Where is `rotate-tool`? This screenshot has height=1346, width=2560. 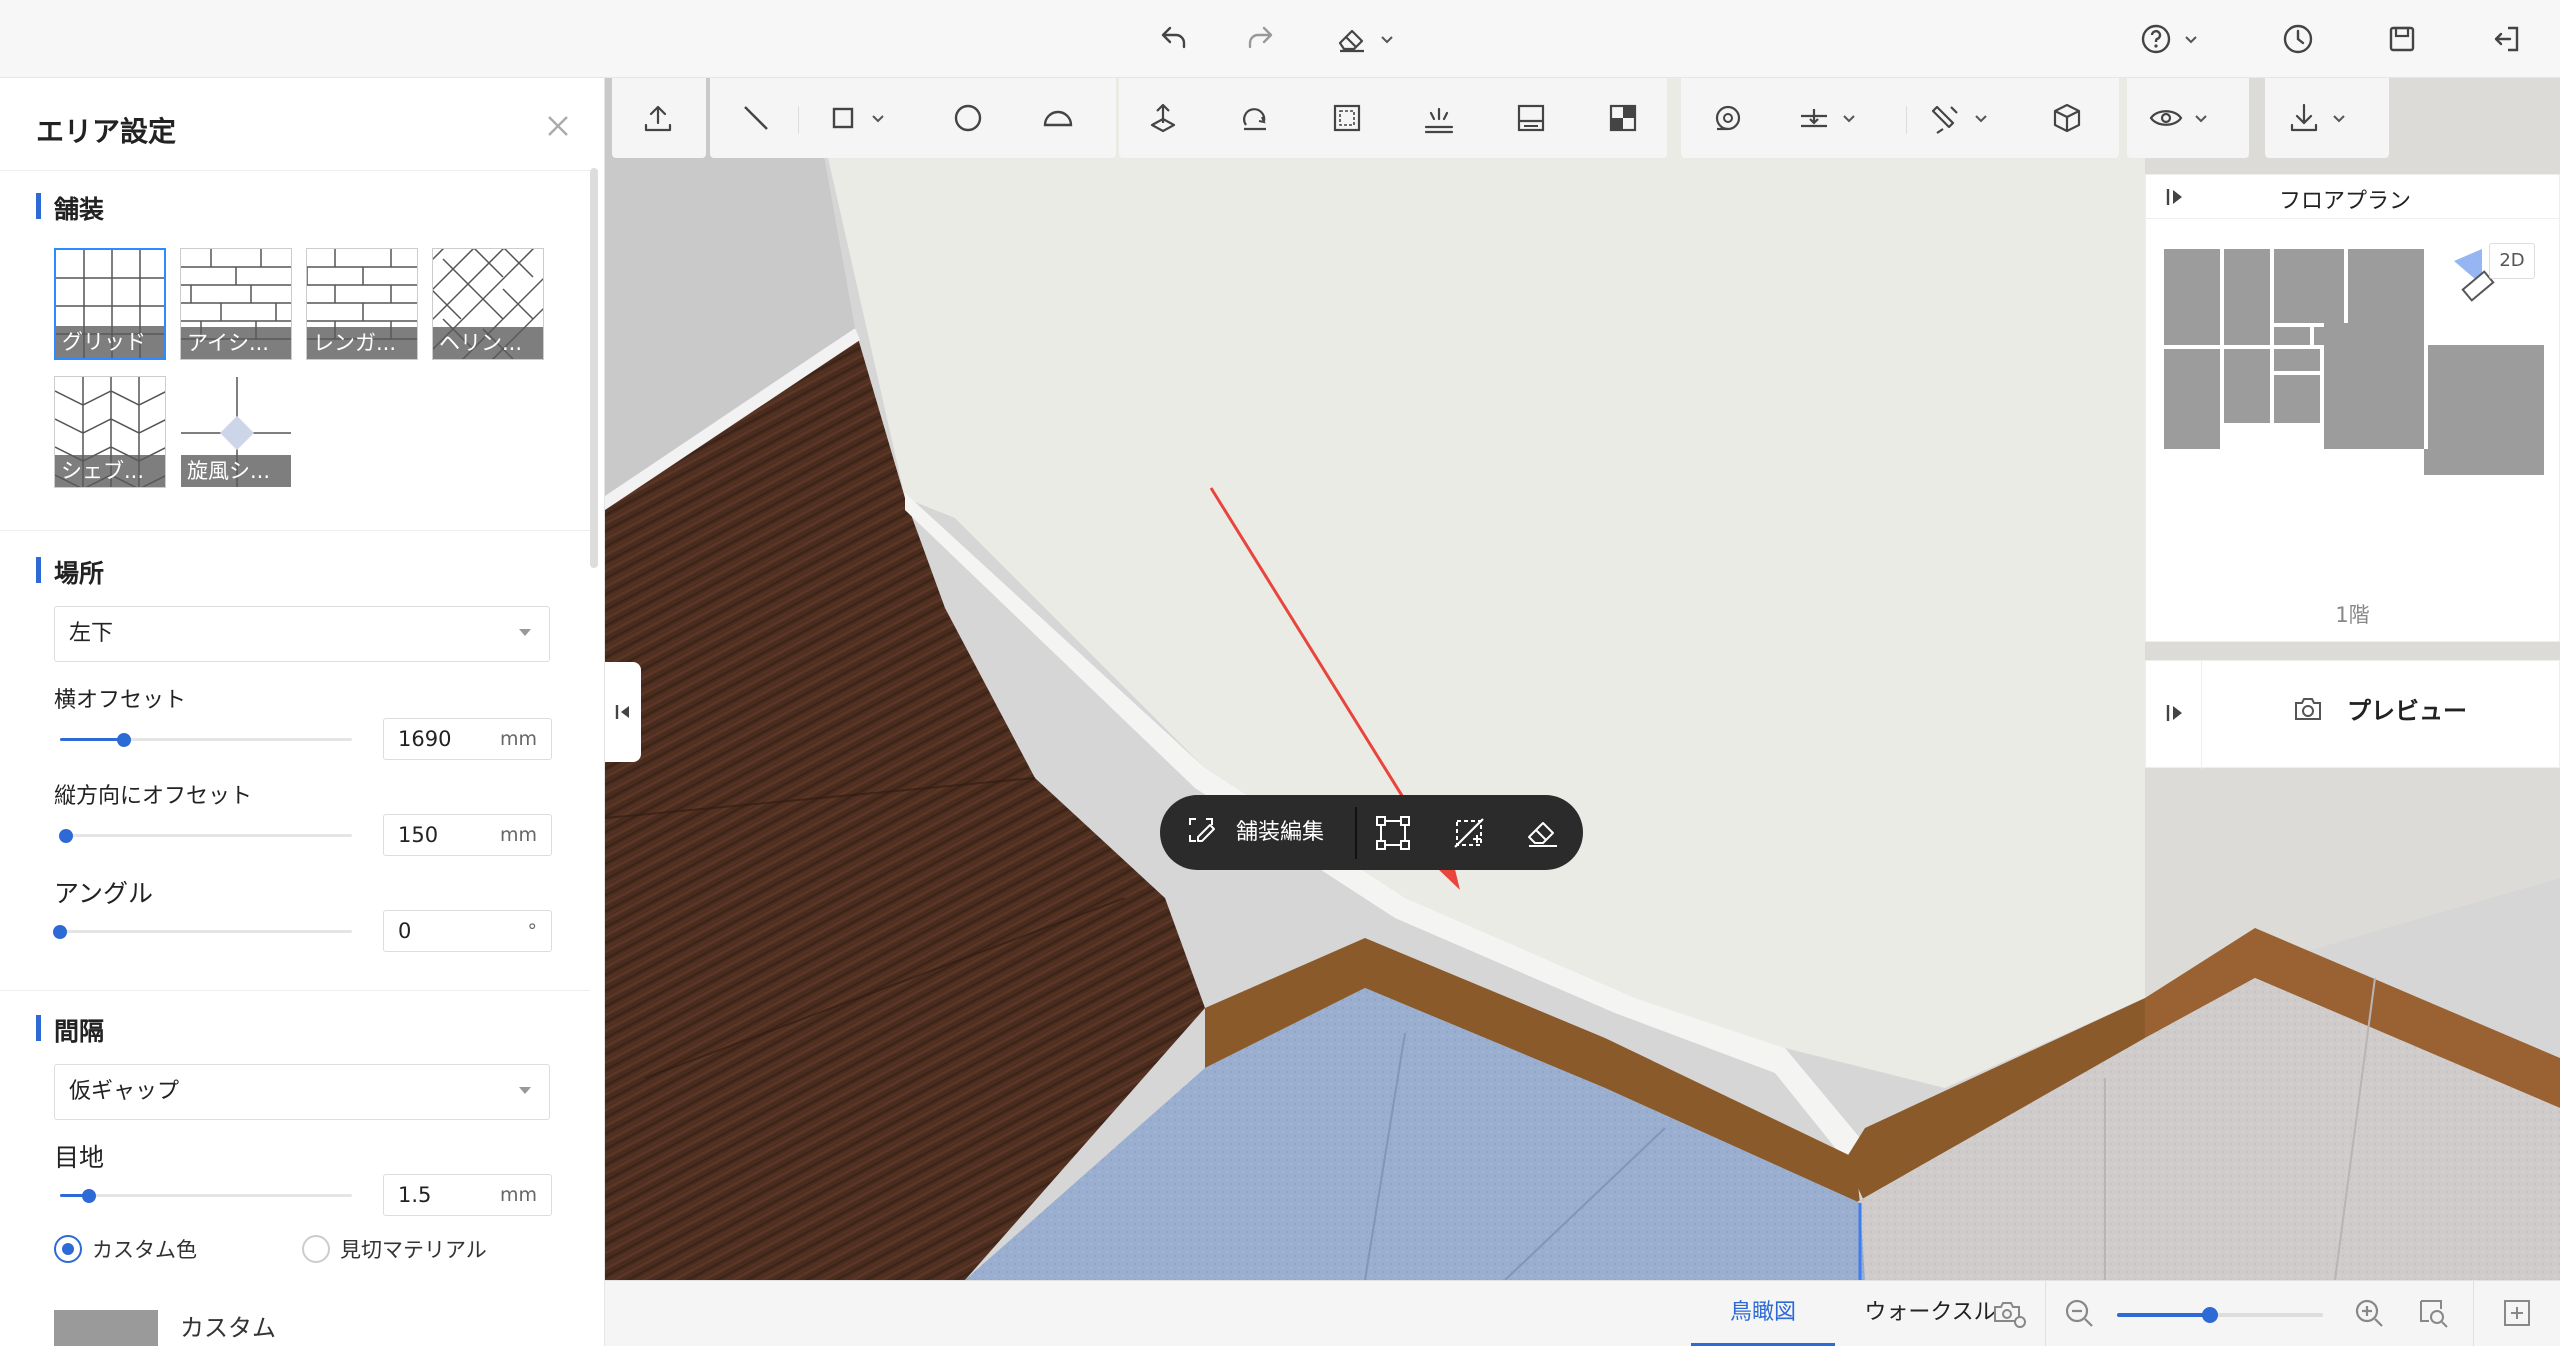
rotate-tool is located at coordinates (1255, 118).